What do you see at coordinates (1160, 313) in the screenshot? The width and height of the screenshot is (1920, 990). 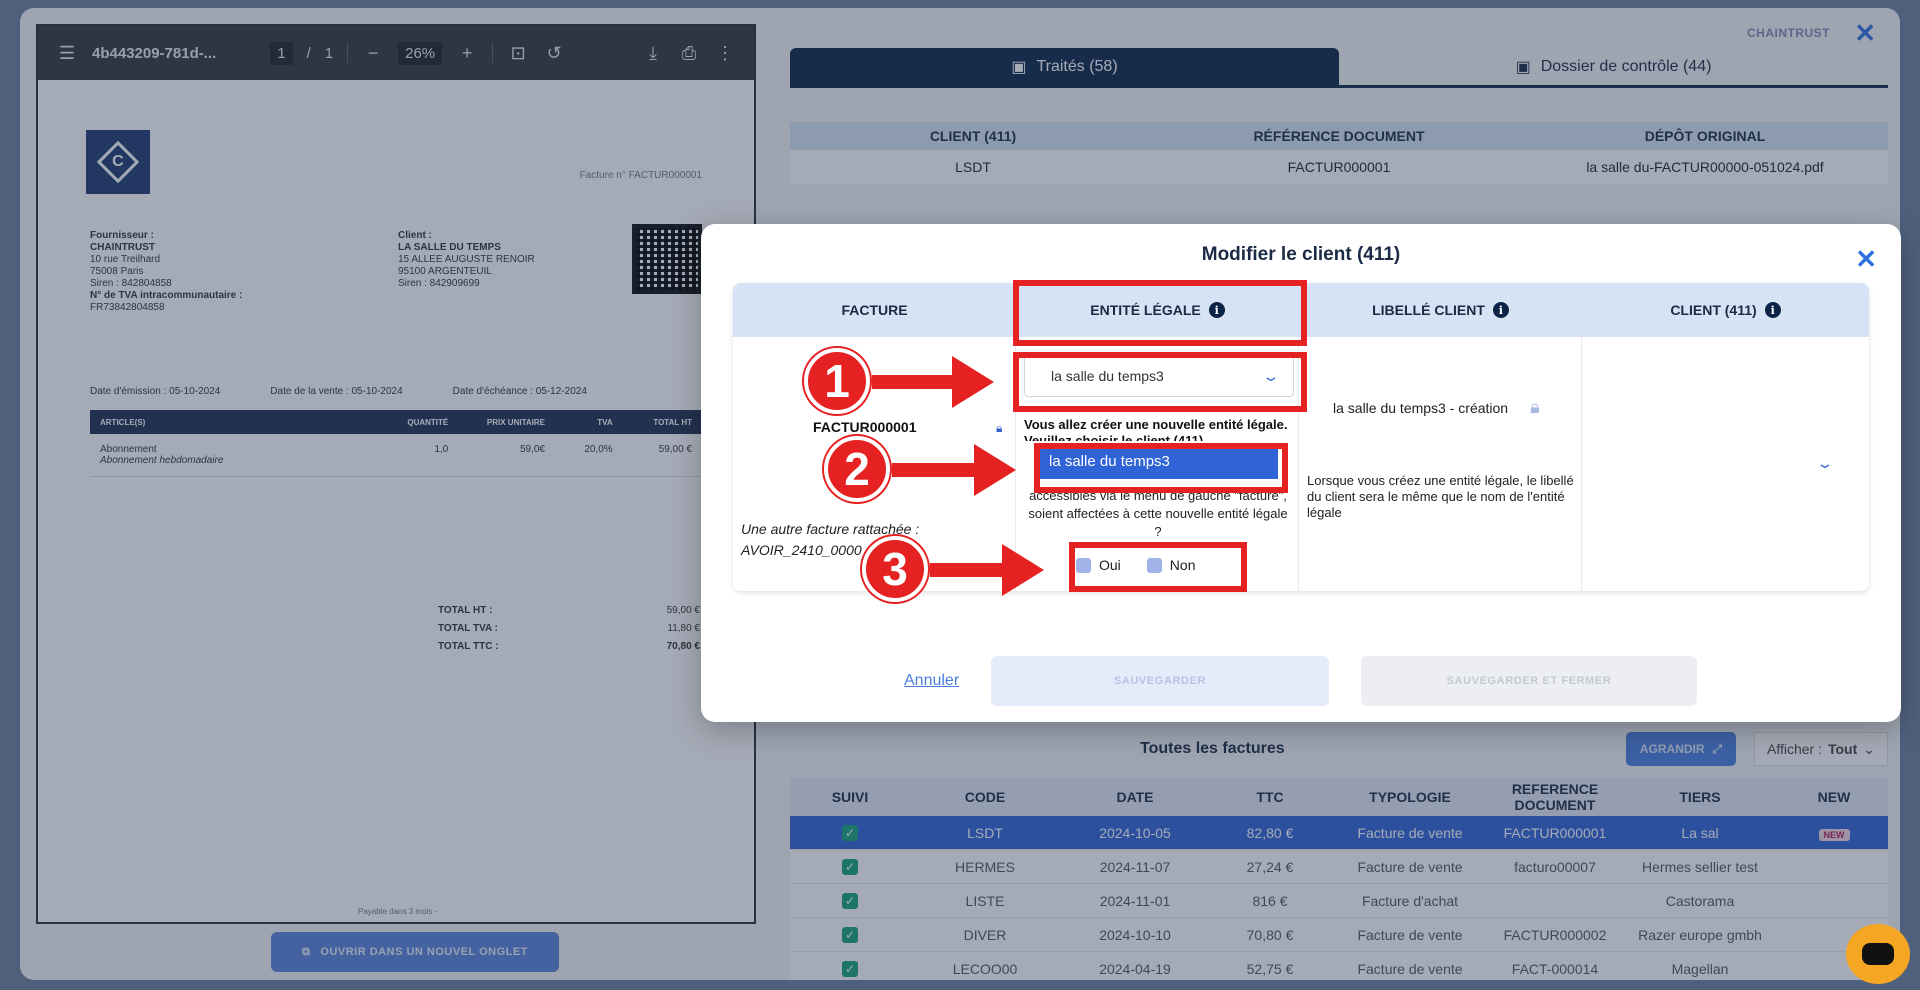 I see `highlight-entite-header` at bounding box center [1160, 313].